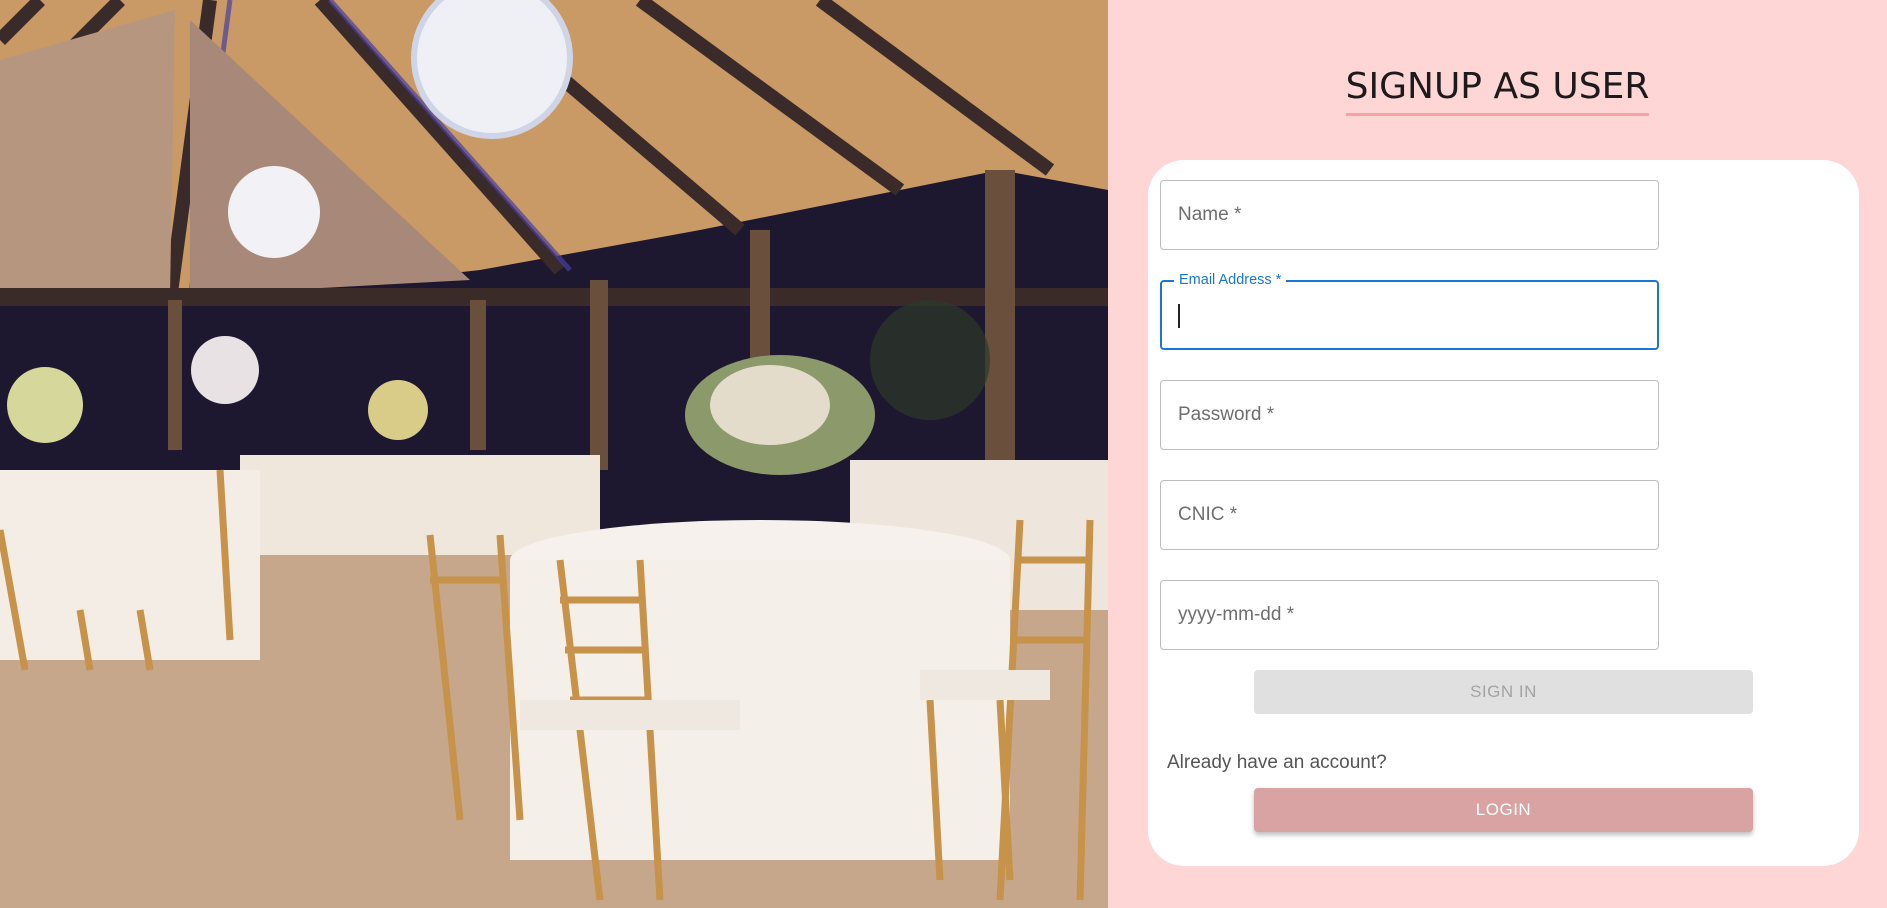 Image resolution: width=1887 pixels, height=908 pixels. What do you see at coordinates (1409, 515) in the screenshot?
I see `cnic-field: CNIC *` at bounding box center [1409, 515].